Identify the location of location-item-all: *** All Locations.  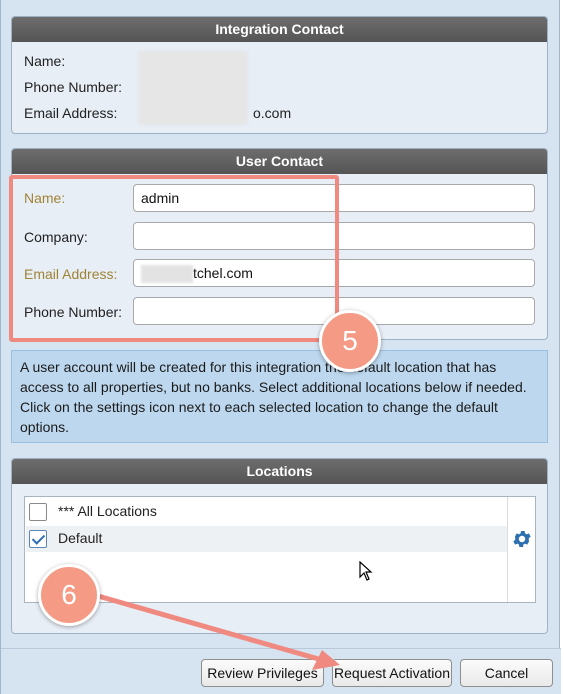
(266, 512).